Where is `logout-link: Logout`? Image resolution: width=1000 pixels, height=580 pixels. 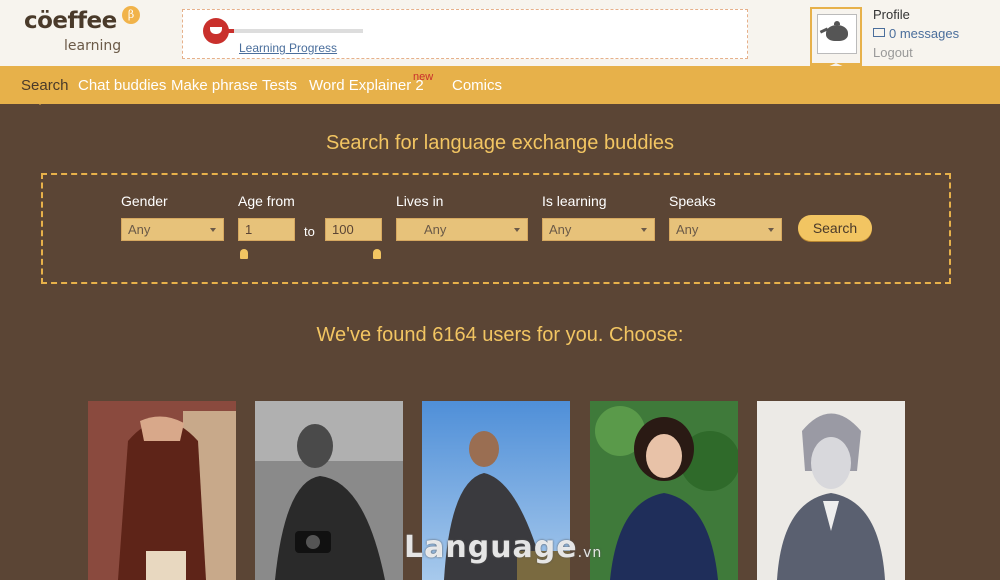
logout-link: Logout is located at coordinates (916, 52).